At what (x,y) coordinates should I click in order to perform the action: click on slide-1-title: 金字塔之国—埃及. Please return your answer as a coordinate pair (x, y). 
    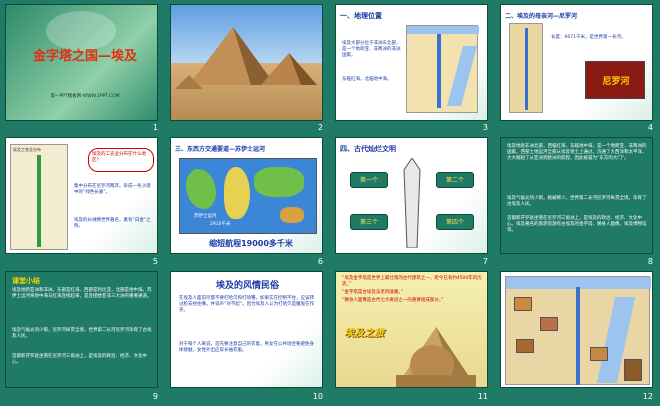
    Looking at the image, I should click on (84, 56).